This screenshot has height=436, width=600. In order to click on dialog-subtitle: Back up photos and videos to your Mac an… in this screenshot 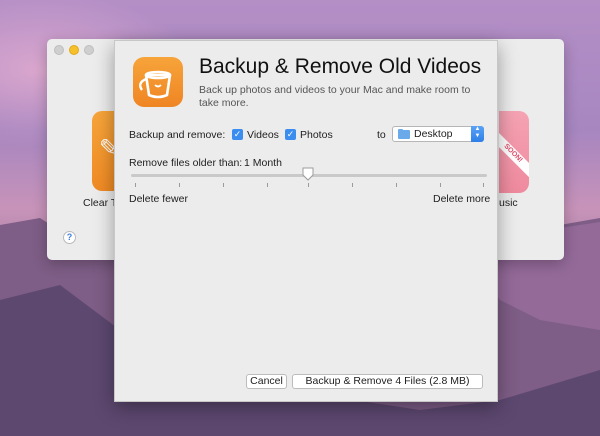, I will do `click(335, 96)`.